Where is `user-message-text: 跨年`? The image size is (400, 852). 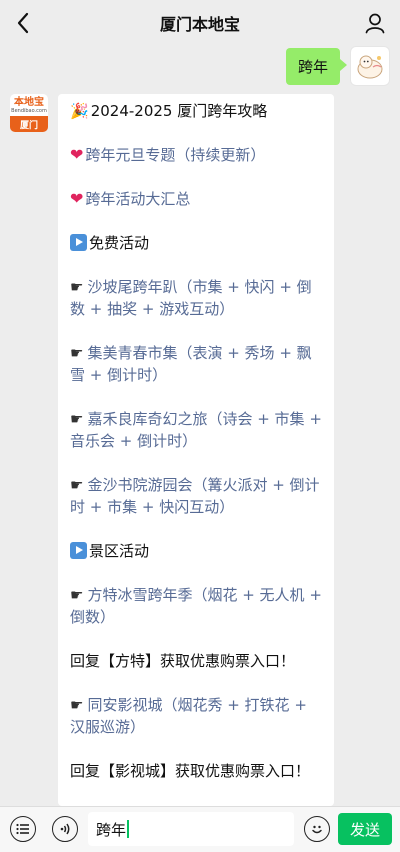
user-message-text: 跨年 is located at coordinates (312, 66).